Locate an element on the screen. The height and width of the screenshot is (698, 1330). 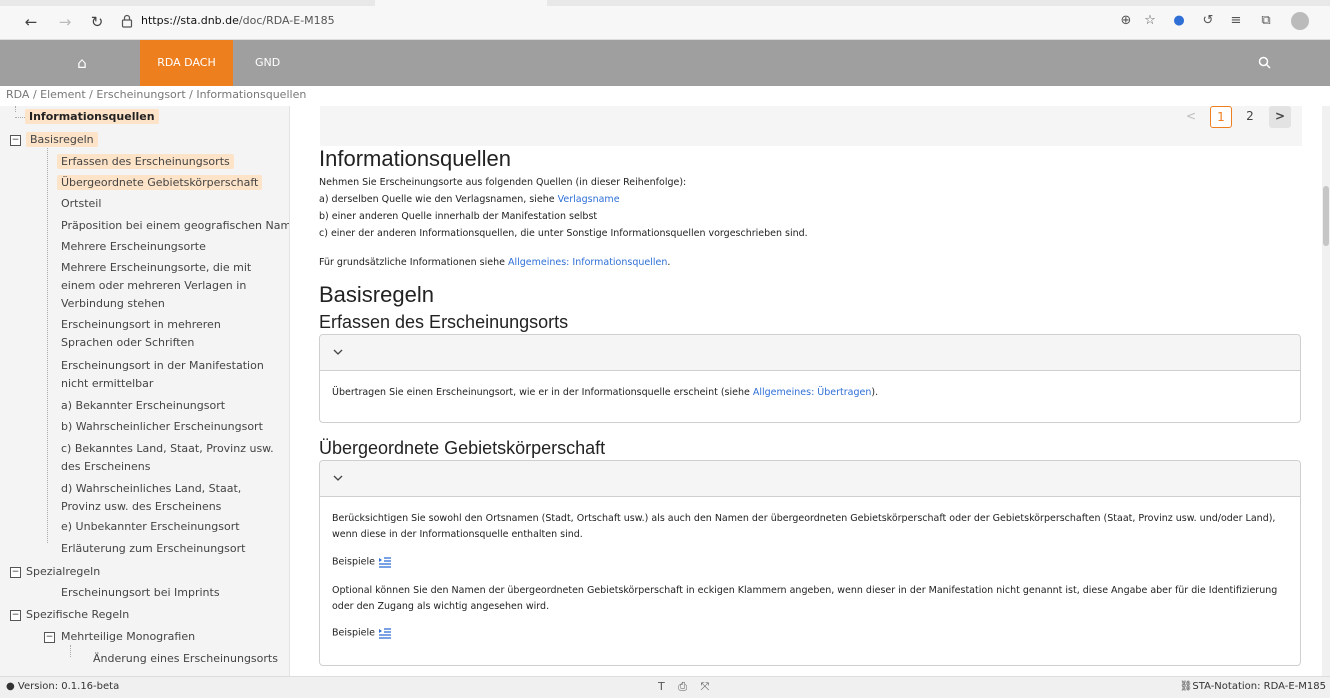
status-tools: T ⎙ ⤧ is located at coordinates (688, 687).